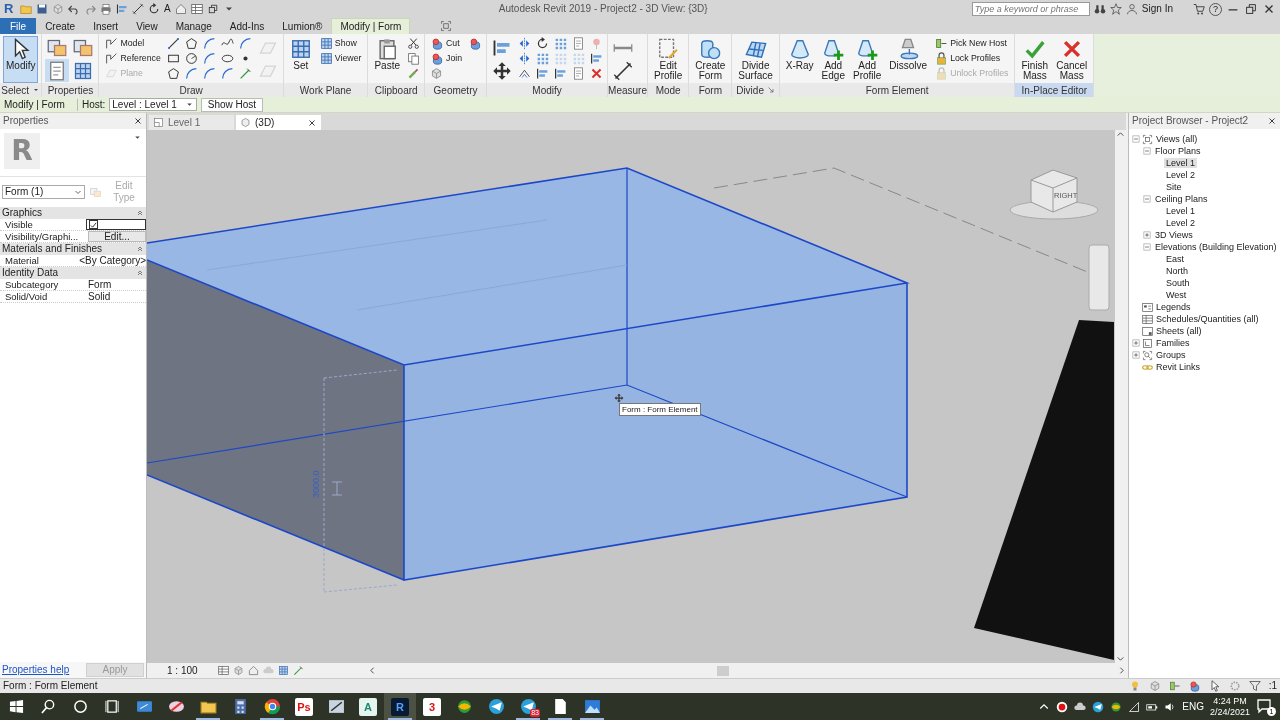 This screenshot has height=720, width=1280. What do you see at coordinates (42, 9) in the screenshot?
I see `save-icon` at bounding box center [42, 9].